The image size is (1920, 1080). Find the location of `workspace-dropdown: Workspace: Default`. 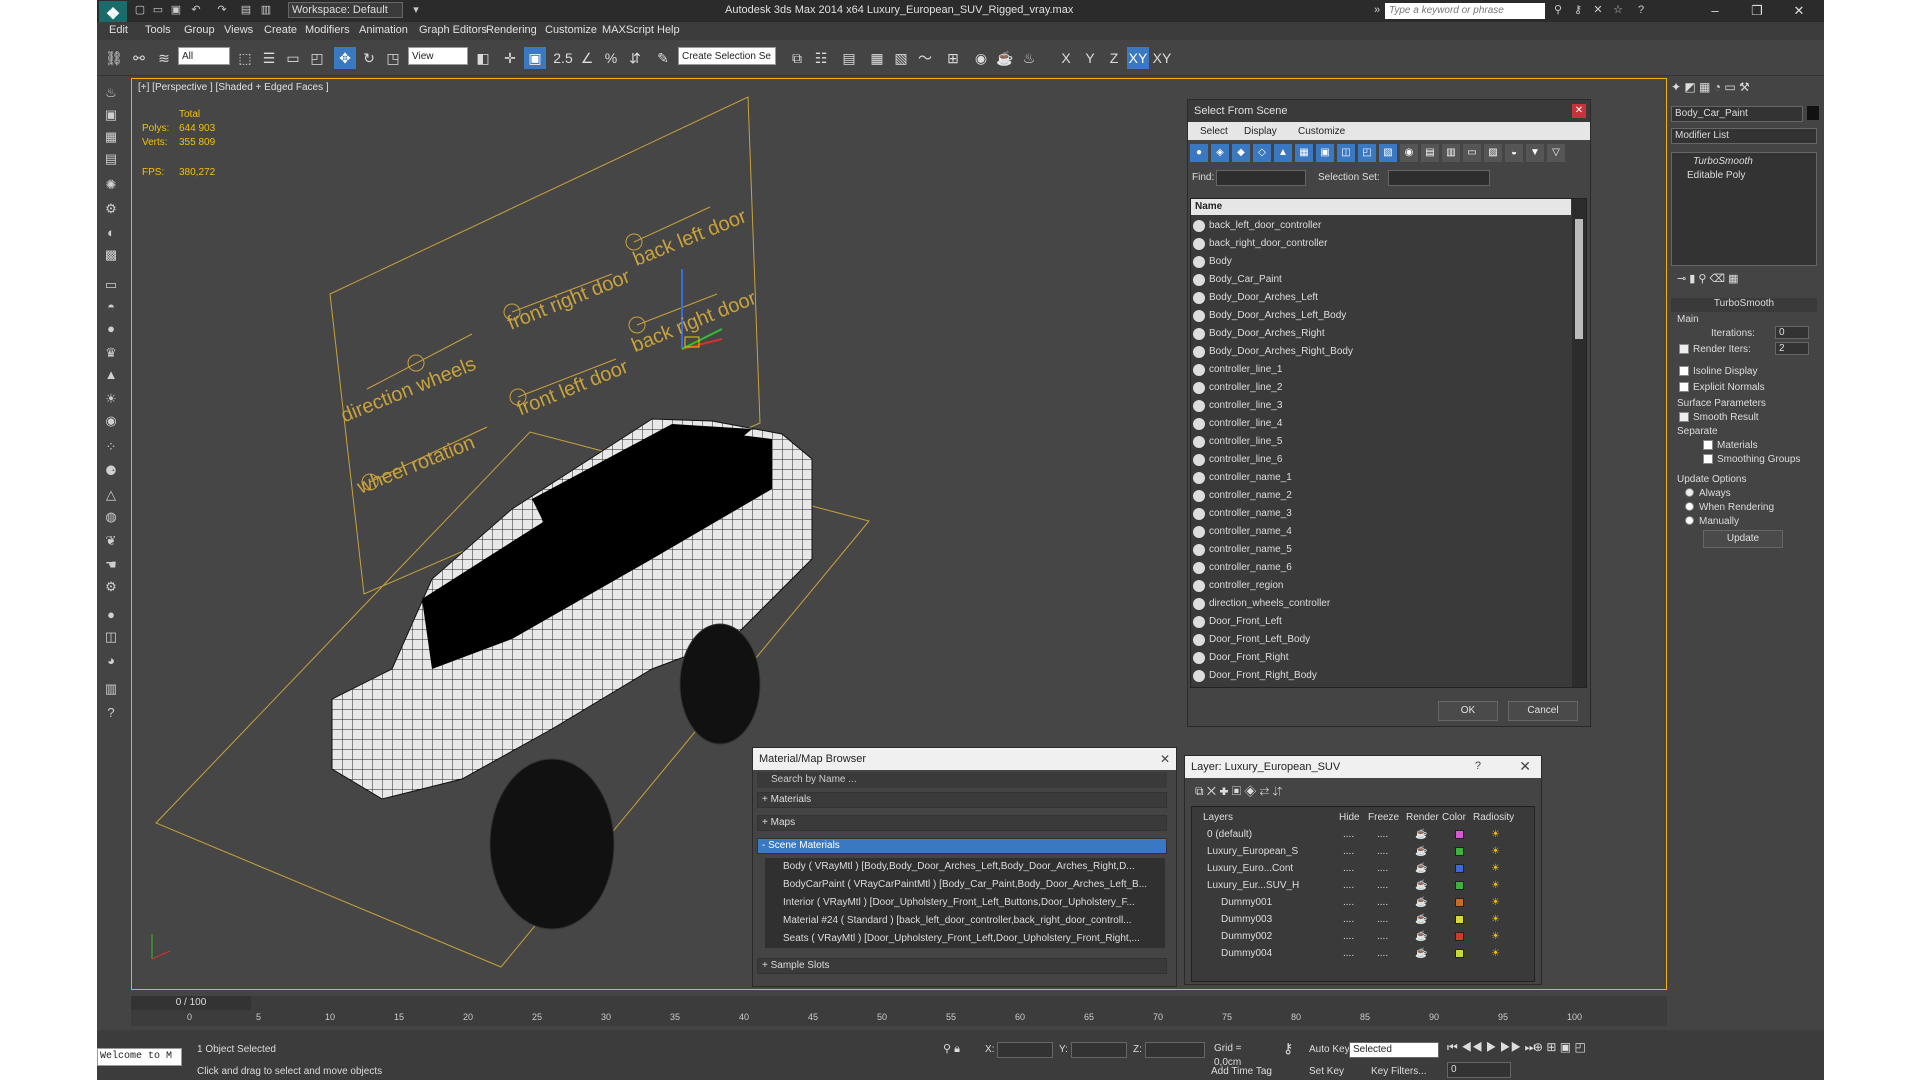

workspace-dropdown: Workspace: Default is located at coordinates (345, 10).